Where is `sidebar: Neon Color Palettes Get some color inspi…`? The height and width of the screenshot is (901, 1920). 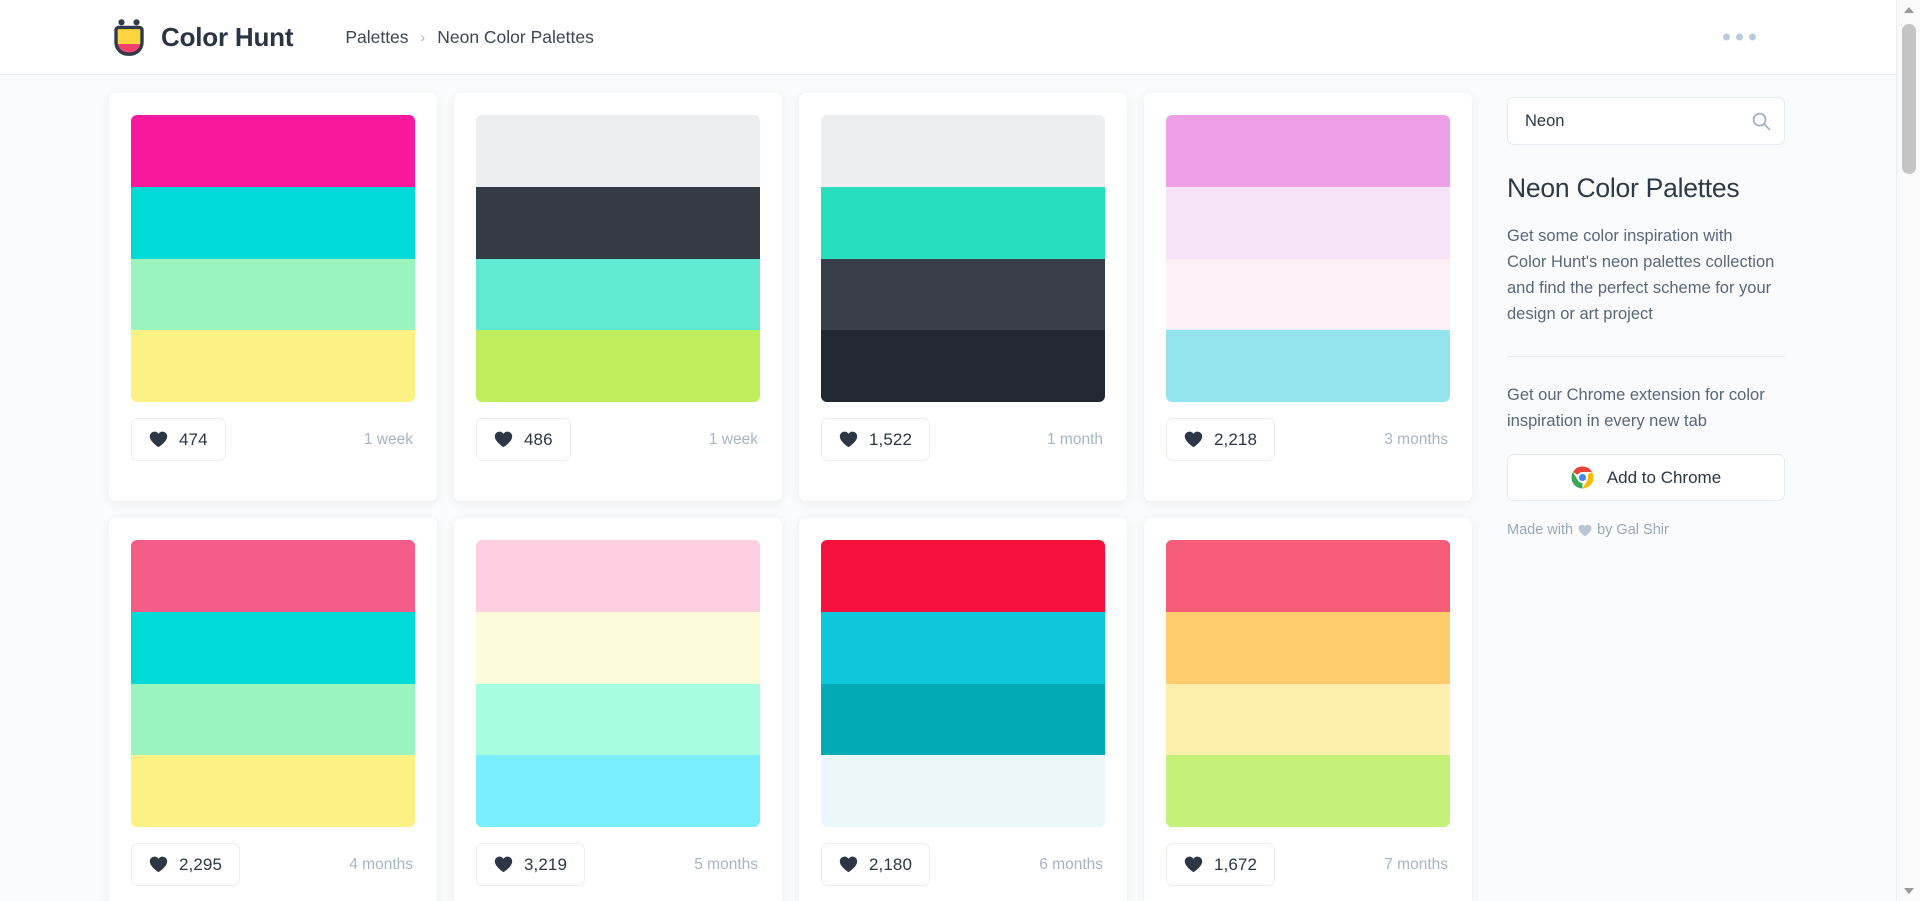 sidebar: Neon Color Palettes Get some color inspi… is located at coordinates (1646, 317).